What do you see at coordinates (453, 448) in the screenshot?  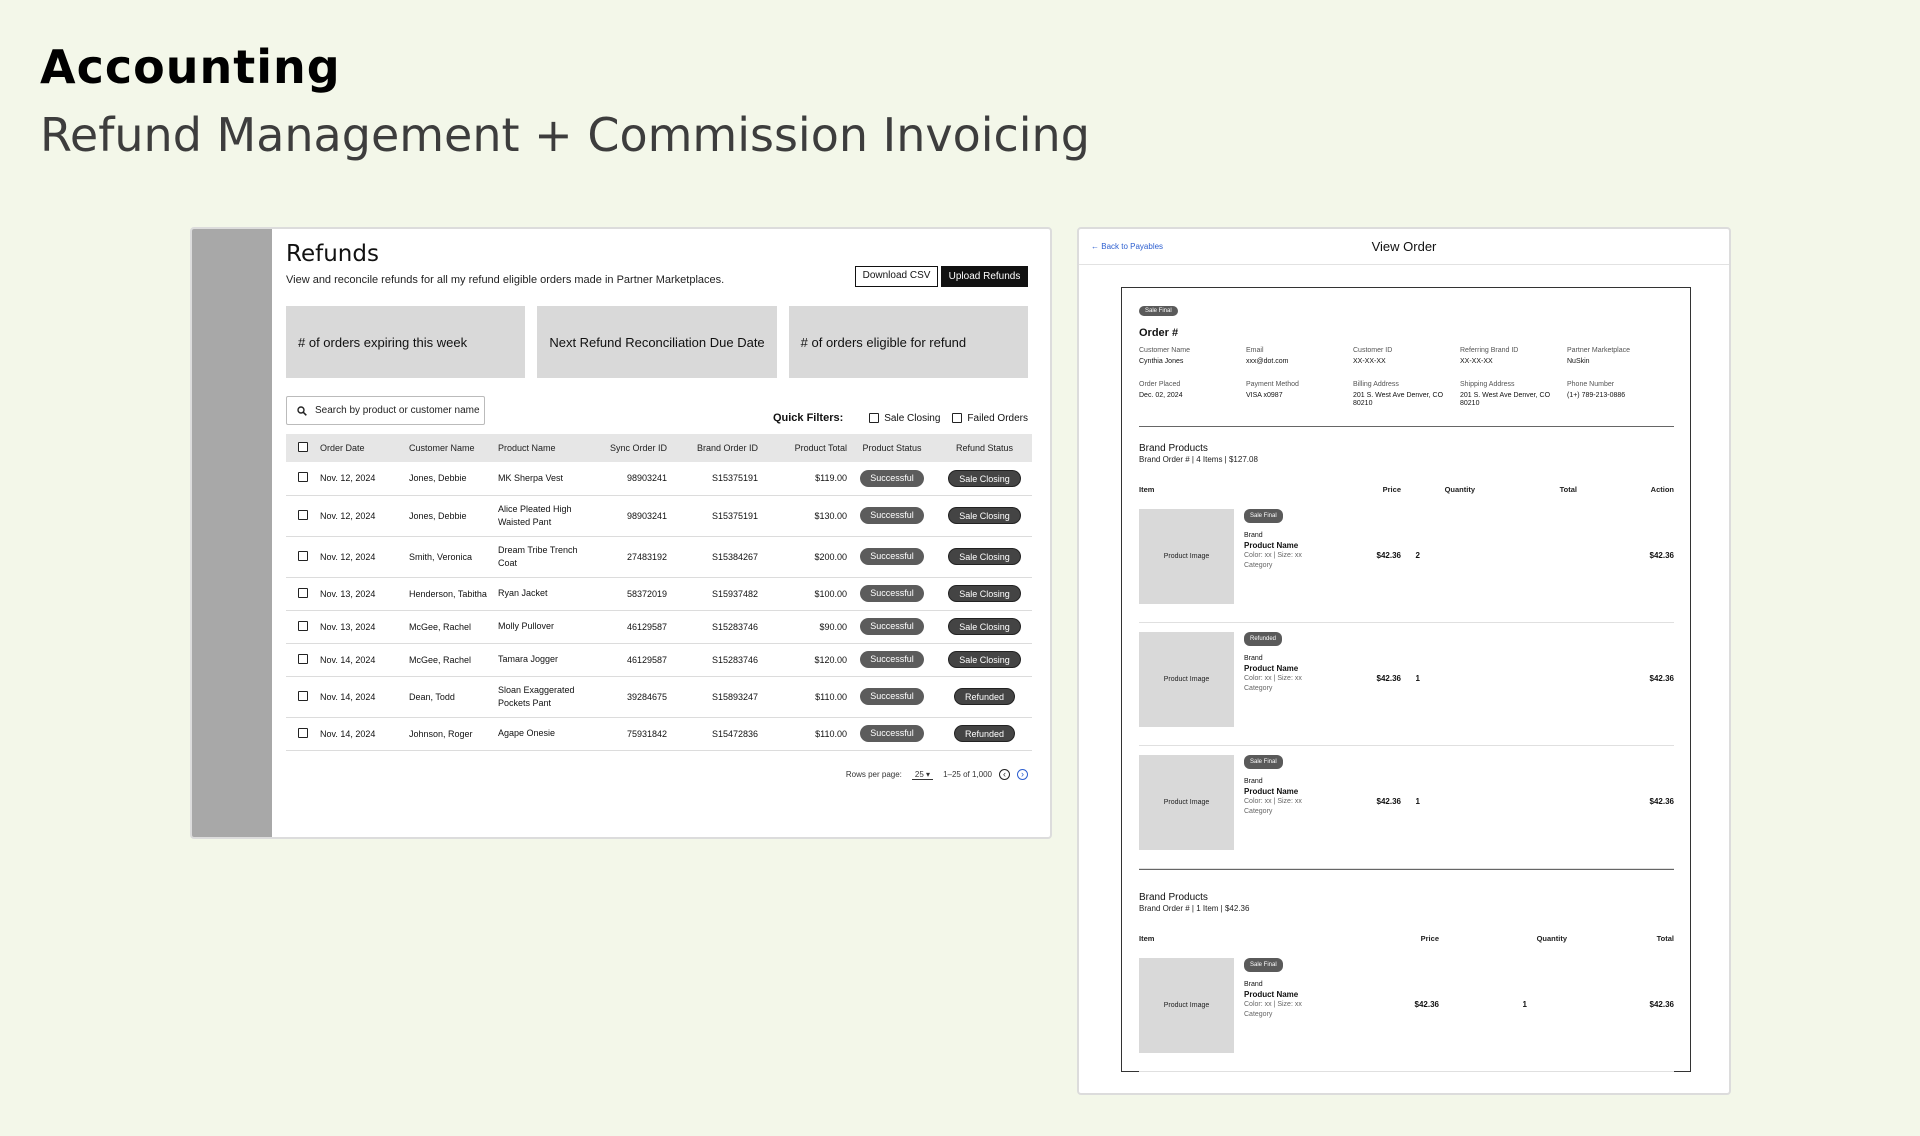 I see `col-customer-name: Customer Name` at bounding box center [453, 448].